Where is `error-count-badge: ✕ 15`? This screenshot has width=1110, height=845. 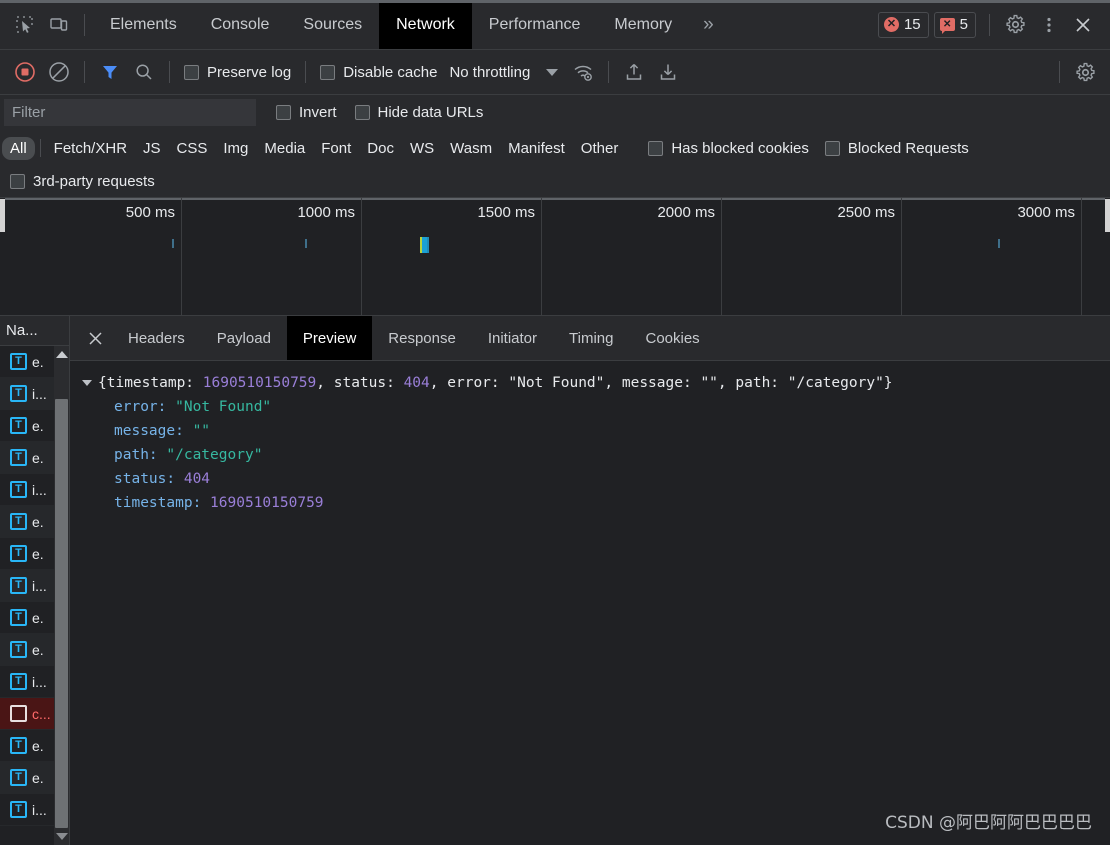 error-count-badge: ✕ 15 is located at coordinates (903, 24).